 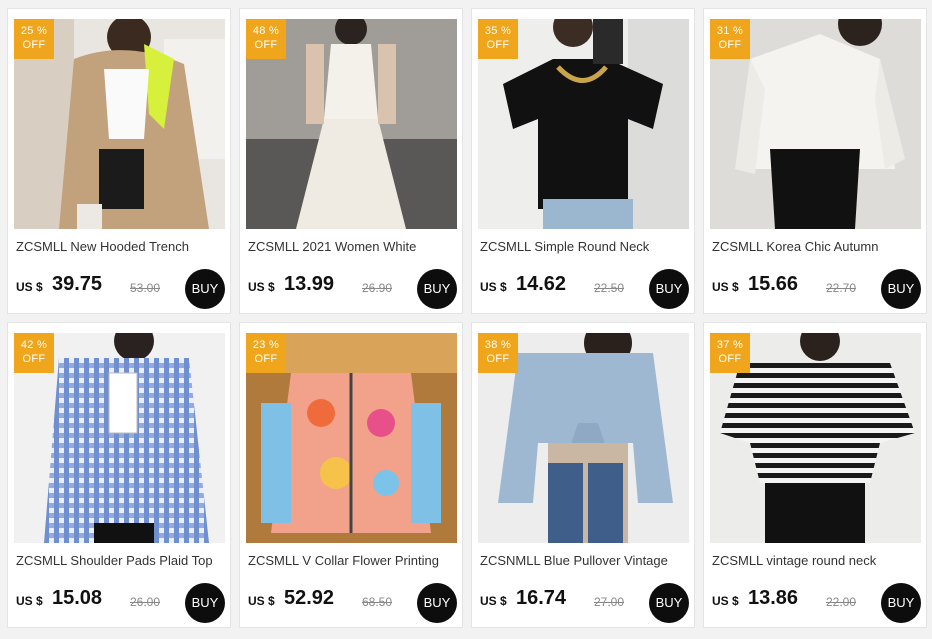 I want to click on discount-percent: 23 %, so click(x=266, y=345).